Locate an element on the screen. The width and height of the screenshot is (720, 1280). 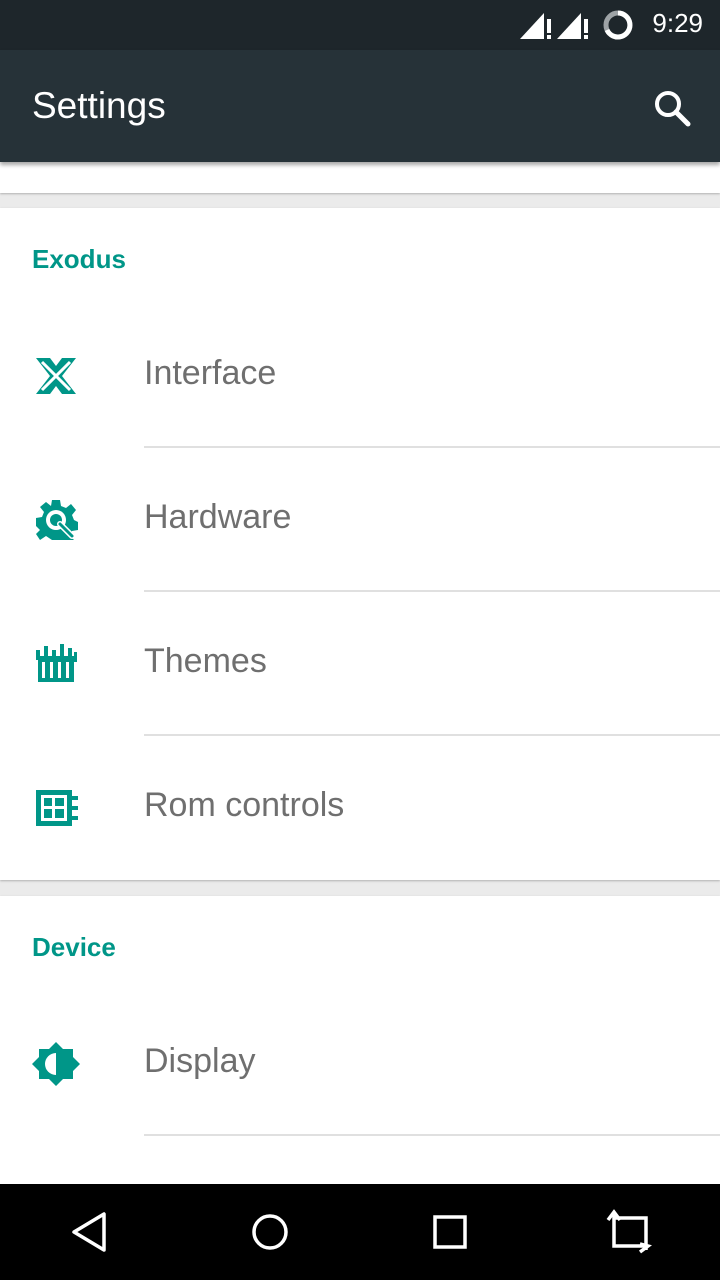
display-icon is located at coordinates (56, 1064).